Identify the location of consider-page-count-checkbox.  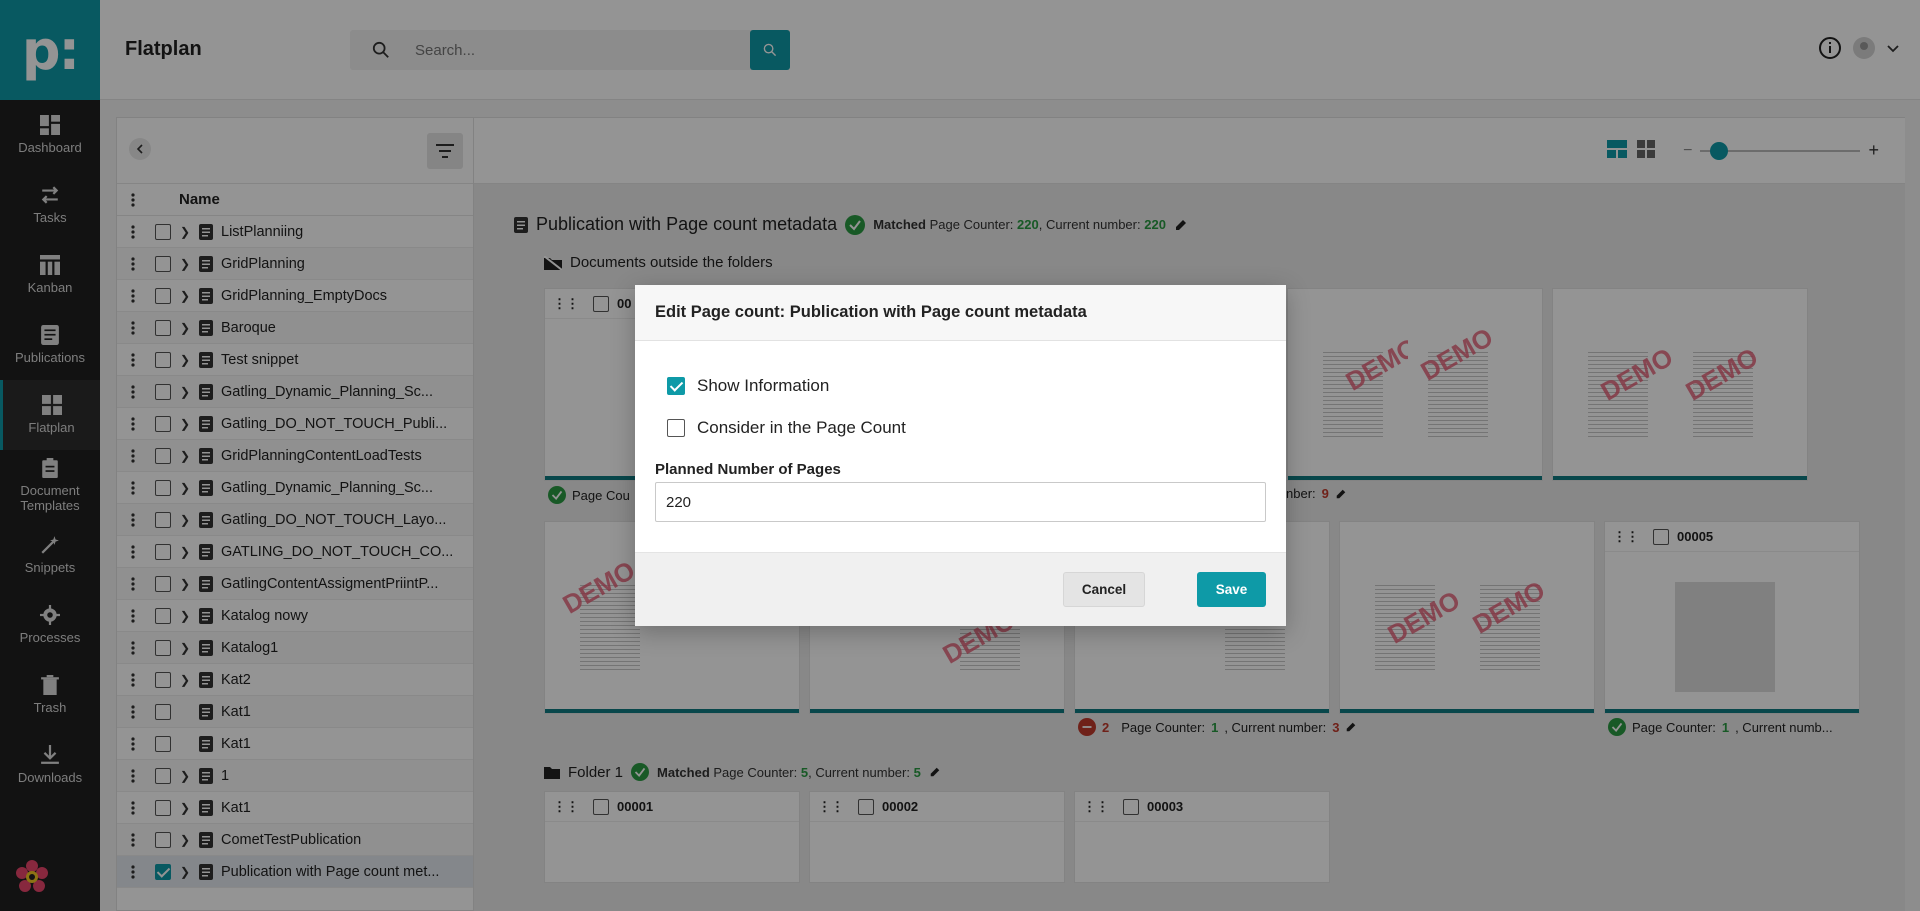
(676, 428).